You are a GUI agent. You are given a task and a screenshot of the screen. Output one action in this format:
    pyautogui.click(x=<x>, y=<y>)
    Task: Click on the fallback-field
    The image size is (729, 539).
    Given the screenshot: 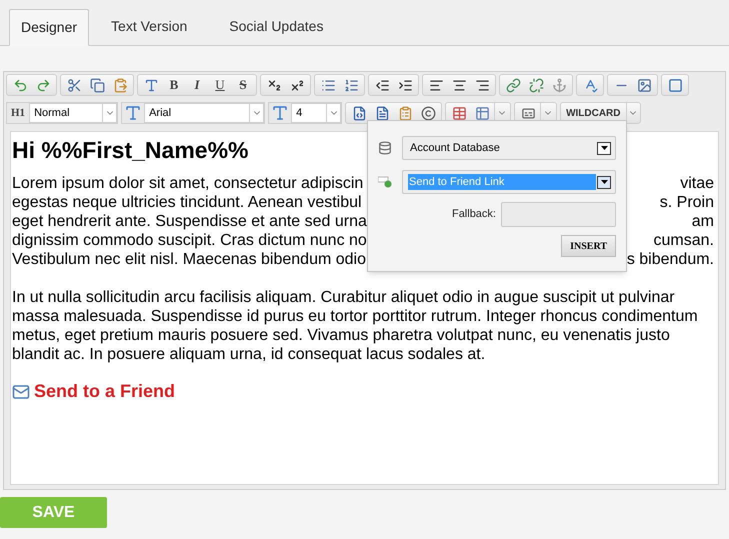 What is the action you would take?
    pyautogui.click(x=558, y=214)
    